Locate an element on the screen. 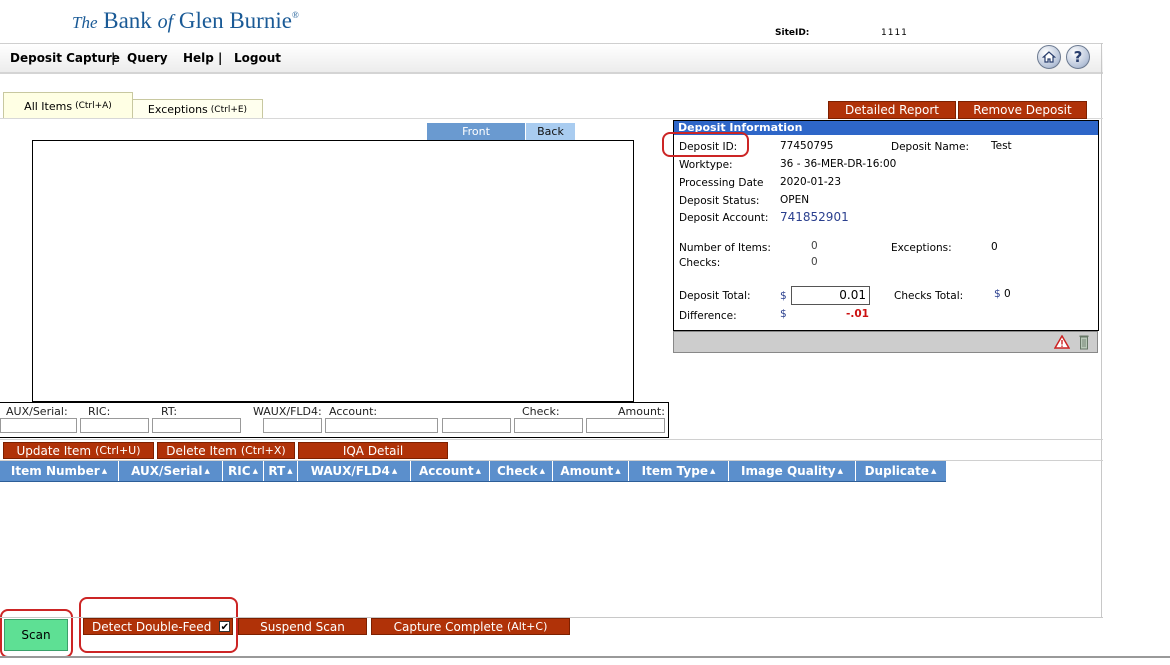 Image resolution: width=1170 pixels, height=665 pixels. nav-deposit-capture: Deposit Capture is located at coordinates (65, 58).